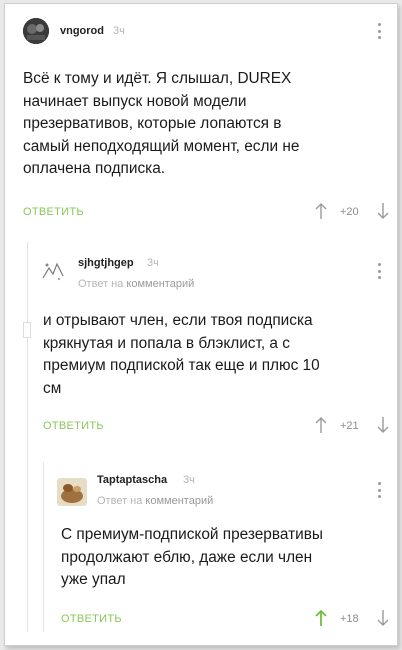 The width and height of the screenshot is (402, 650). I want to click on comment-text-line: уже упал, so click(93, 579).